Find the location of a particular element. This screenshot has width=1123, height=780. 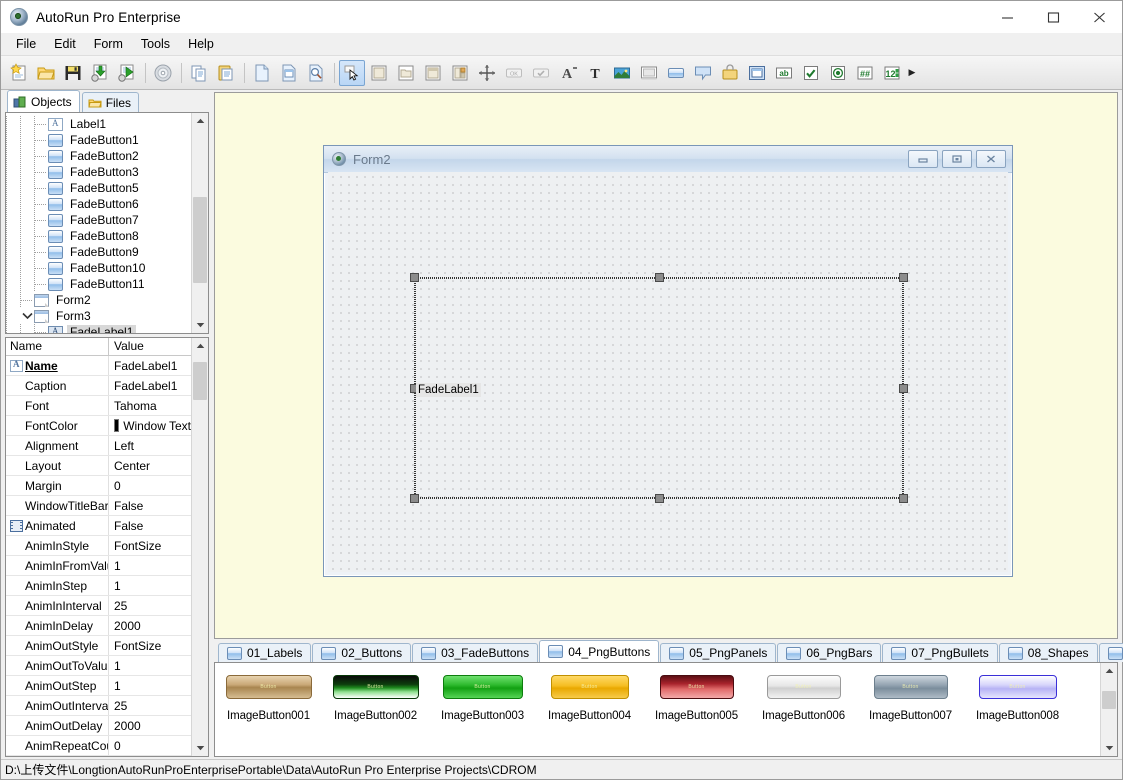

page-tab-08_shapes: 08_Shapes is located at coordinates (1048, 652).